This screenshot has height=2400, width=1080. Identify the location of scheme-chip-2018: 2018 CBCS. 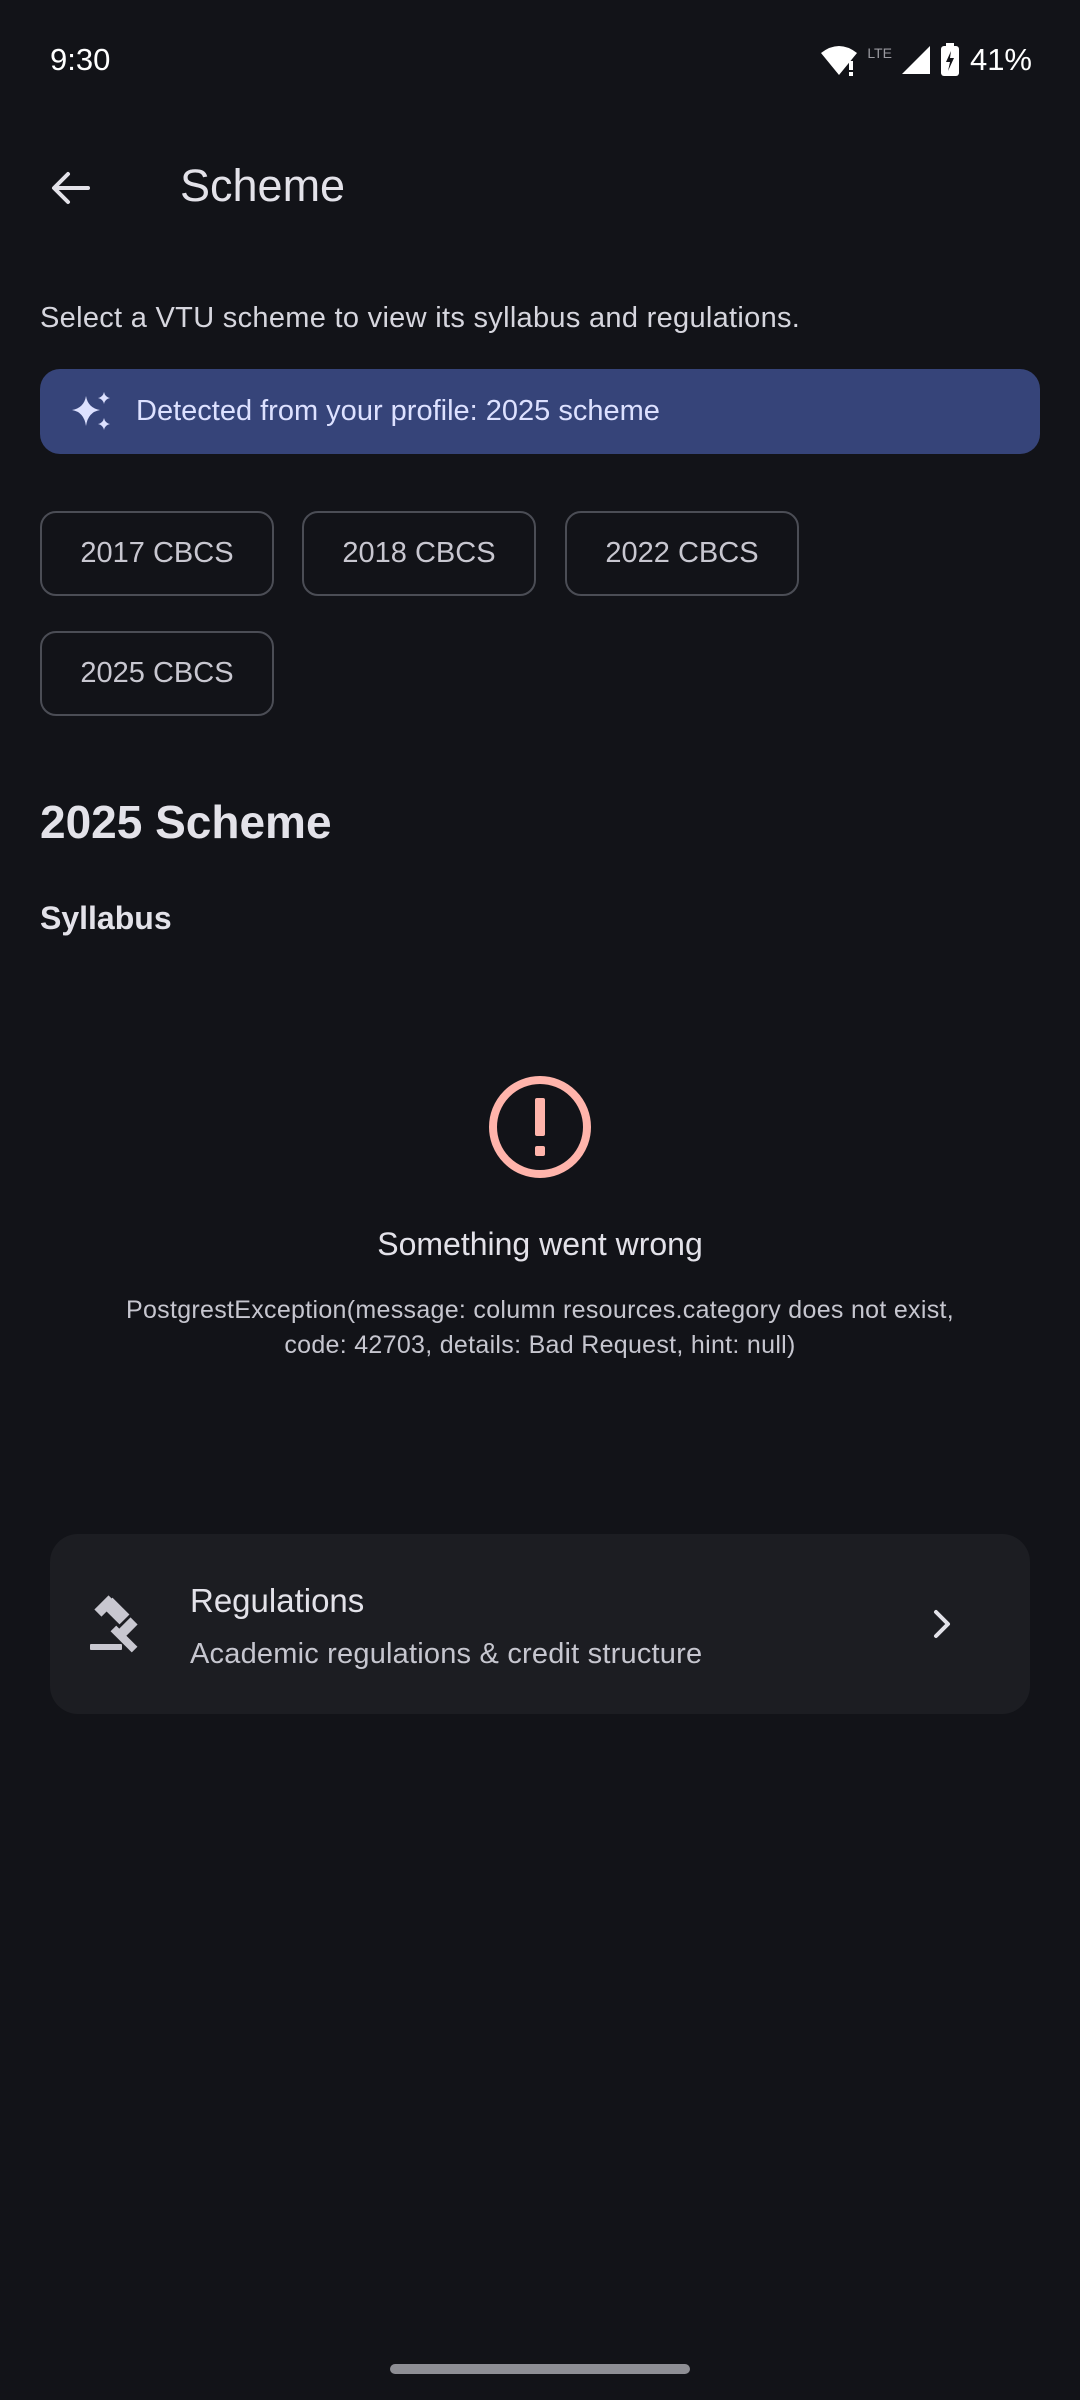
(419, 553).